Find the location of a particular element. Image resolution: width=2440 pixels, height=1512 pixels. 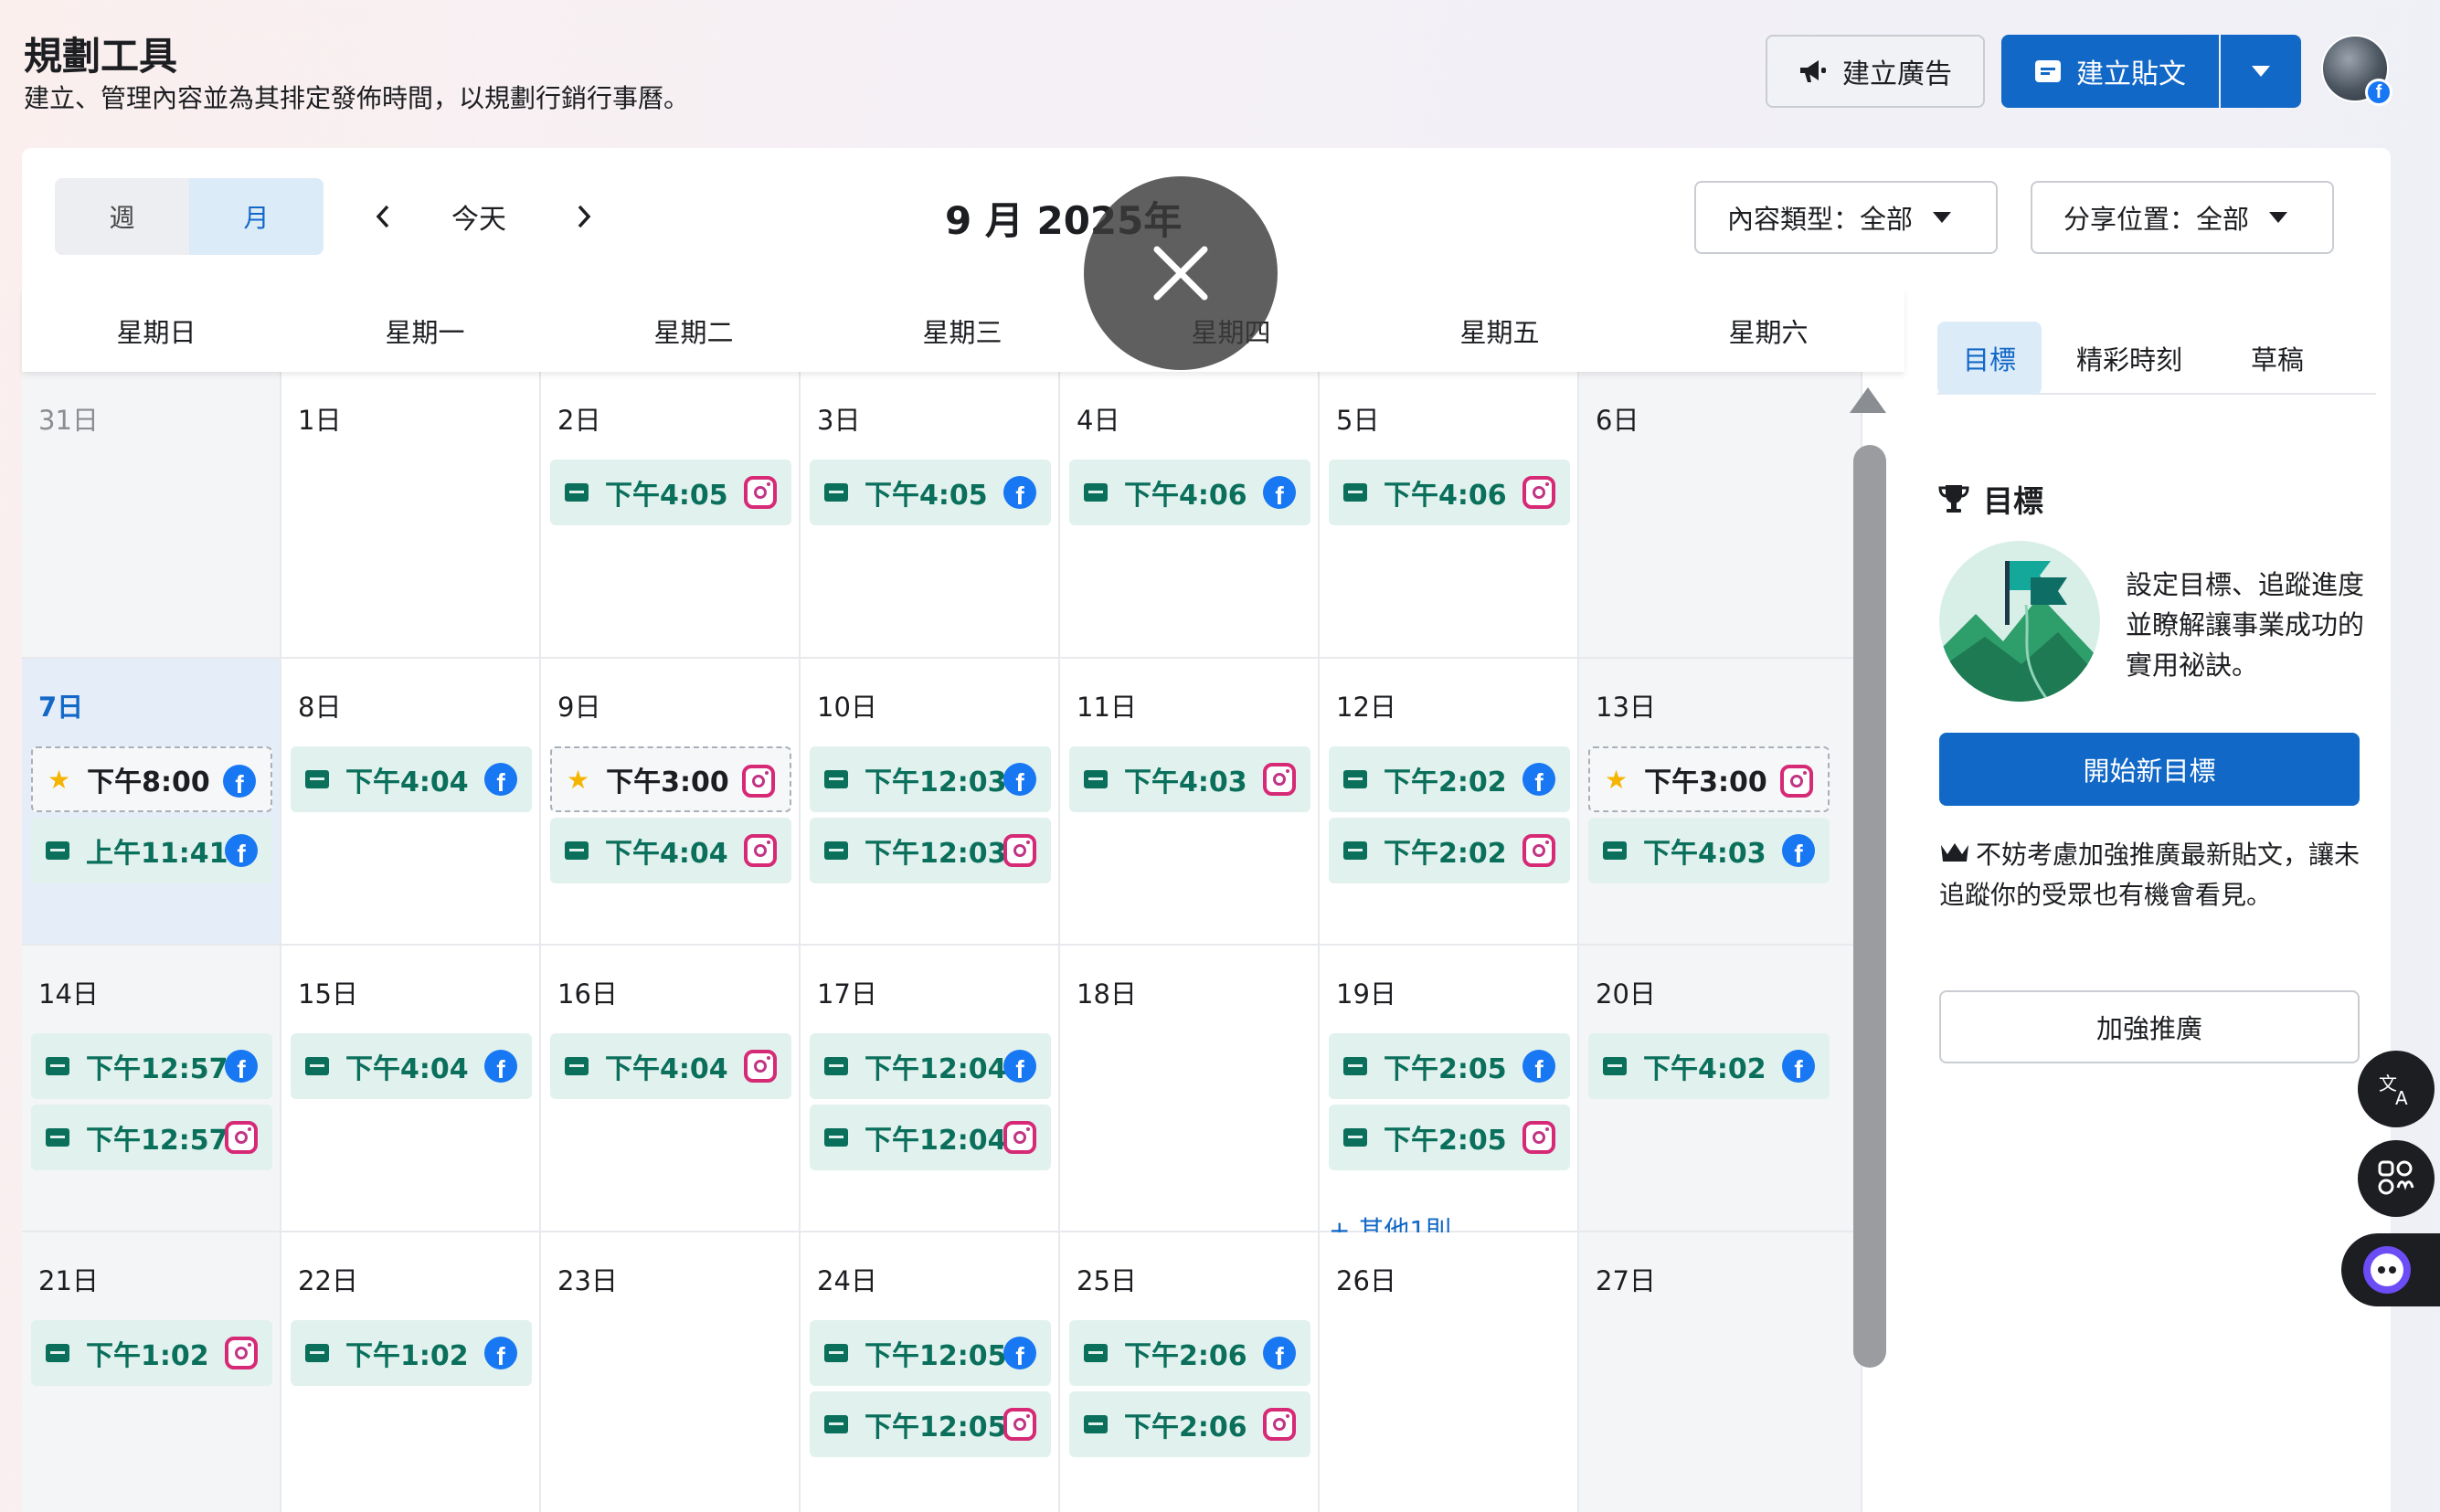

day-number: 4日 is located at coordinates (1098, 420).